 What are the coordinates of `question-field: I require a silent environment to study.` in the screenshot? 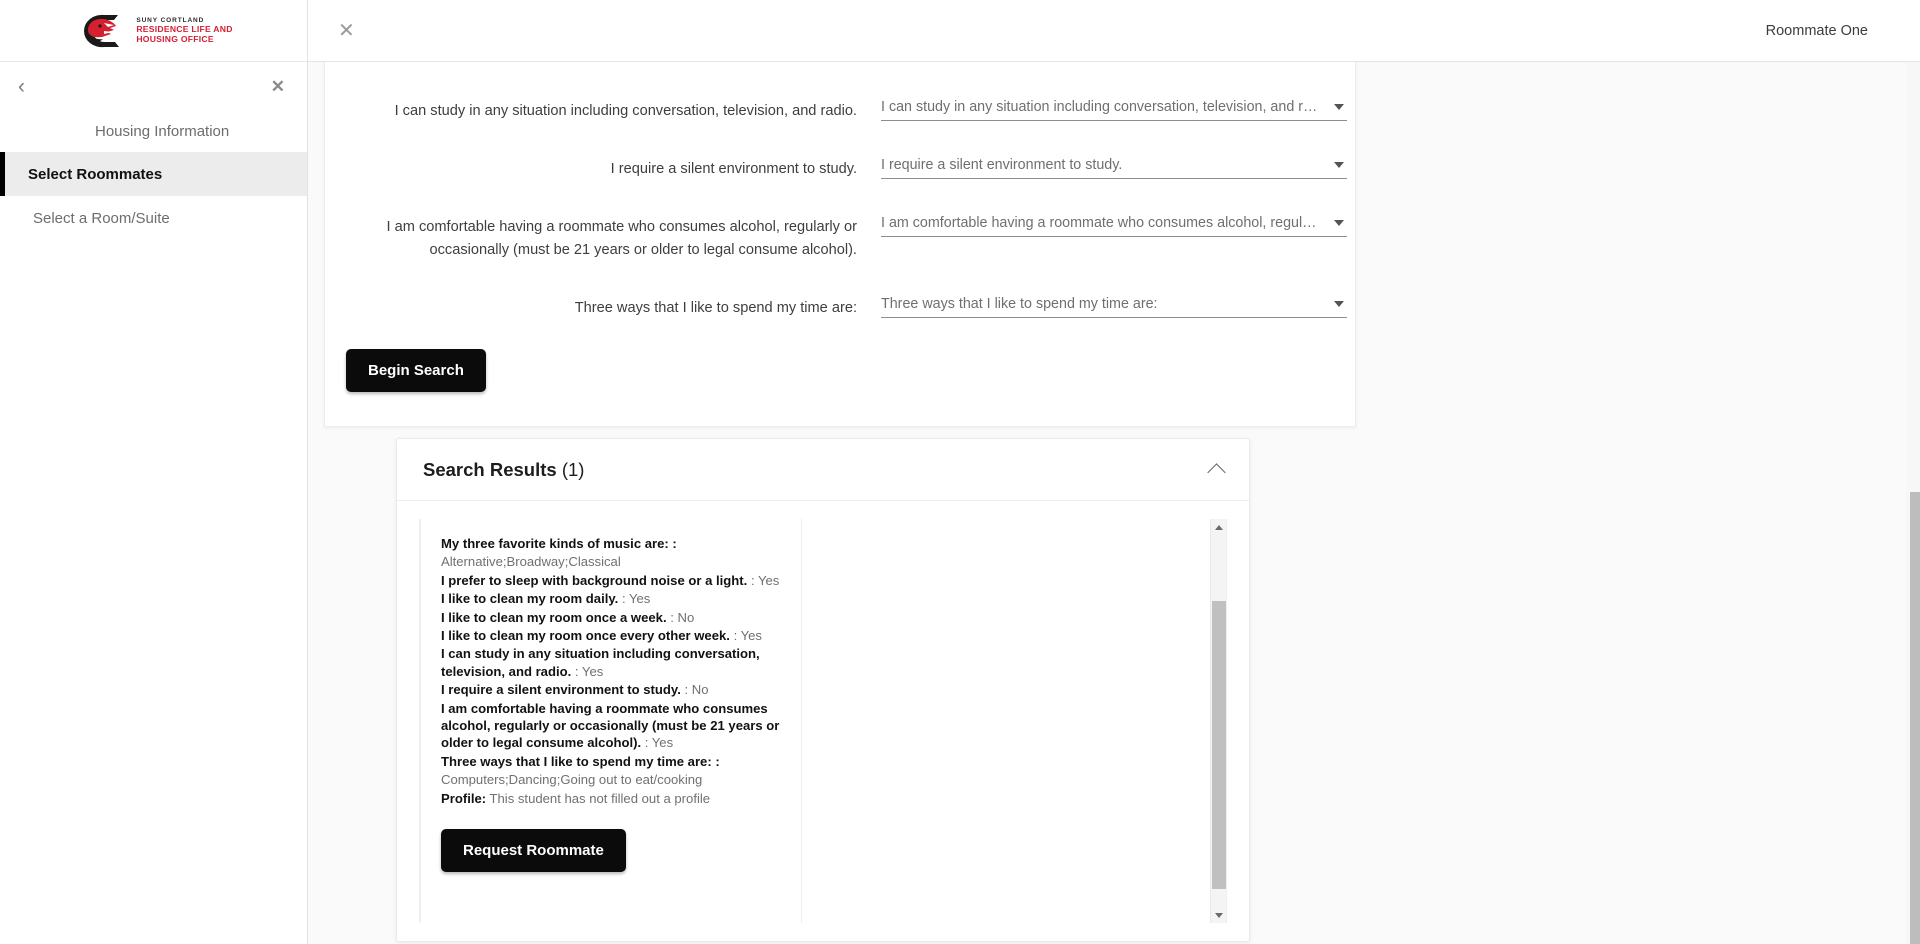 It's located at (1106, 166).